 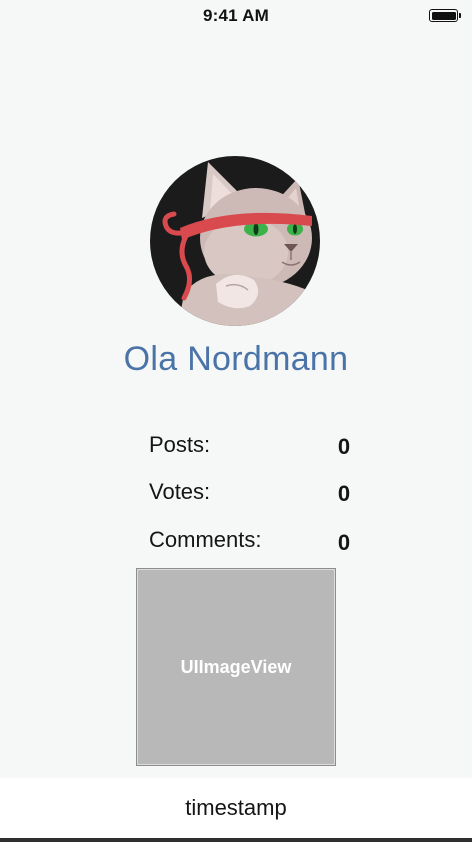 I want to click on battery-tip, so click(x=459, y=15).